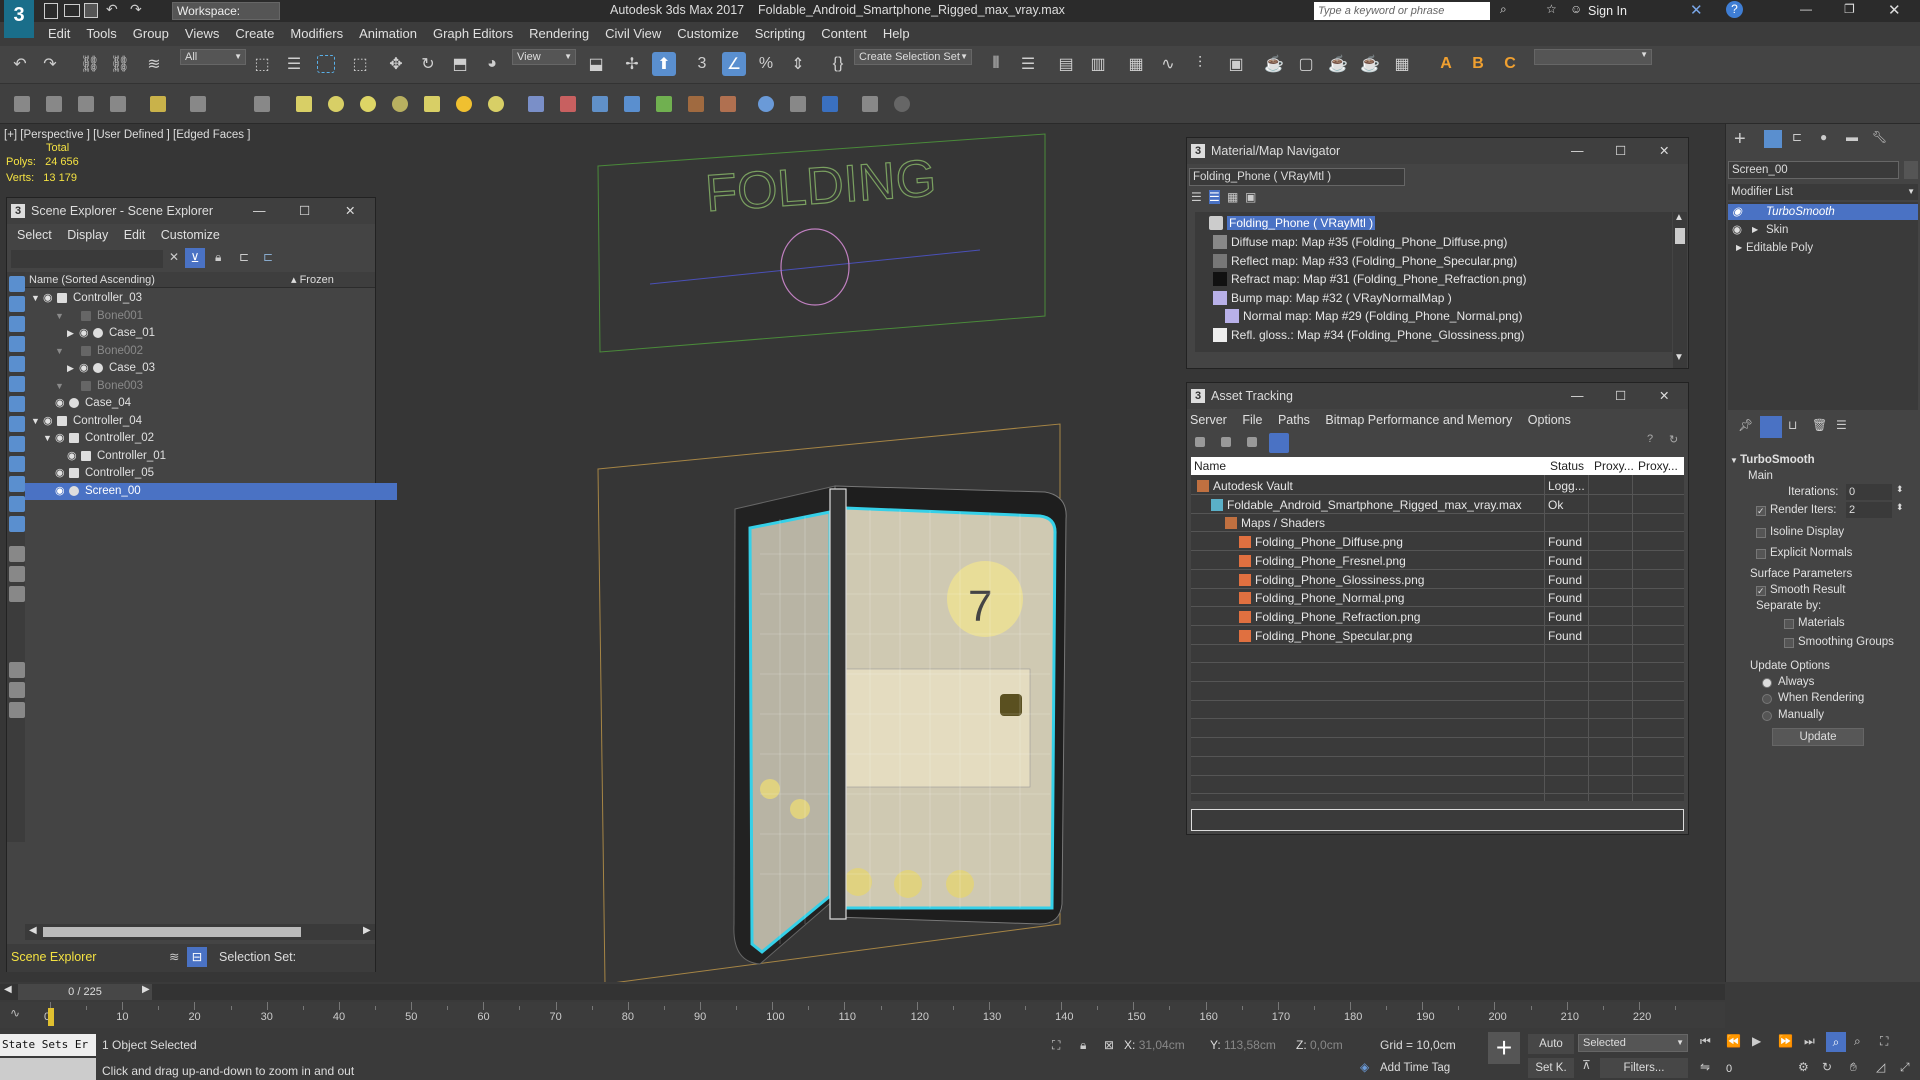 The width and height of the screenshot is (1920, 1080). Describe the element at coordinates (1809, 1041) in the screenshot. I see `goto-end-icon: ⏭` at that location.